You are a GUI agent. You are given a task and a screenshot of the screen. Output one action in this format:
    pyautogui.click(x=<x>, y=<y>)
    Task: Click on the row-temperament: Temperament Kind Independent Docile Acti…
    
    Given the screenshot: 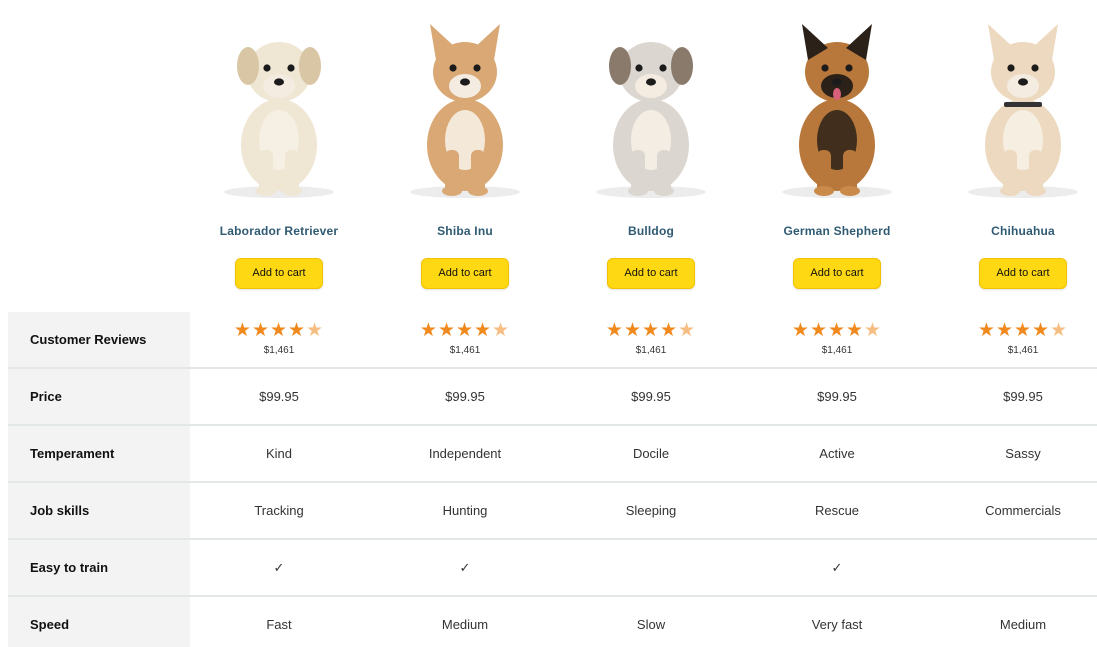 What is the action you would take?
    pyautogui.click(x=552, y=454)
    